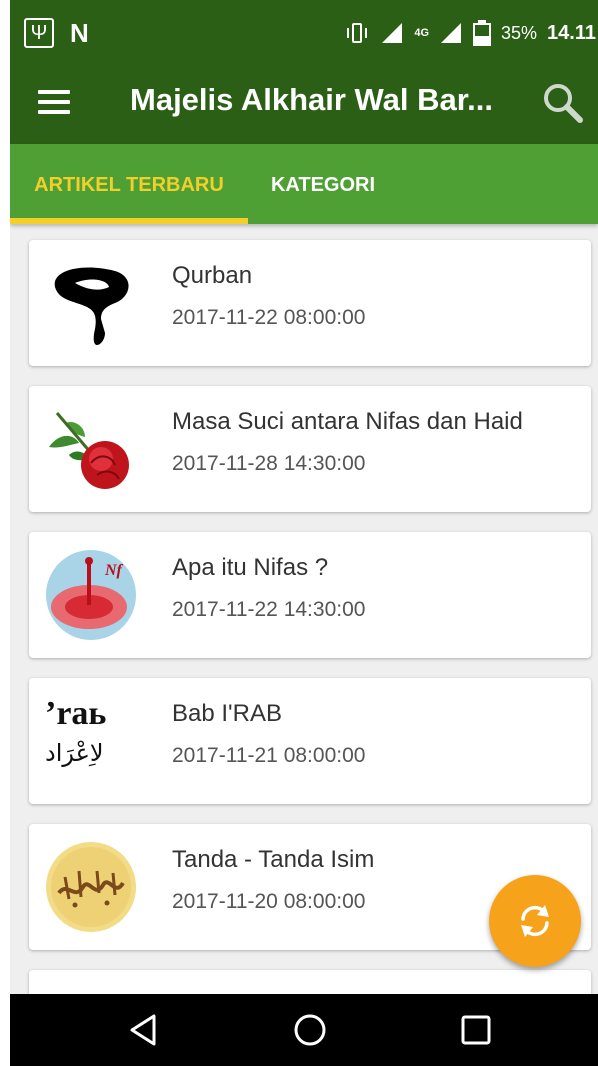  I want to click on tab-bar: ARTIKEL TERBARU KATEGORI, so click(304, 184).